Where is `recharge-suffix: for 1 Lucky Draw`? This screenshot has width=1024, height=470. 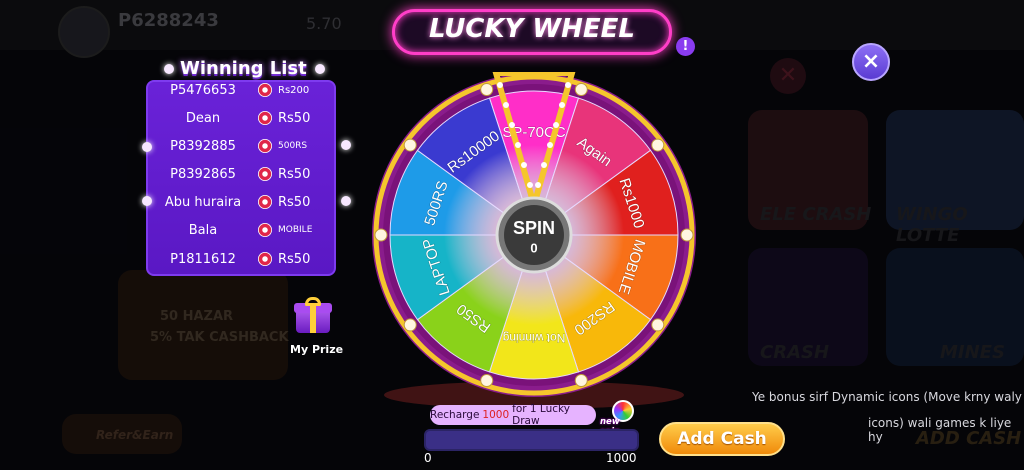
recharge-suffix: for 1 Lucky Draw is located at coordinates (541, 415).